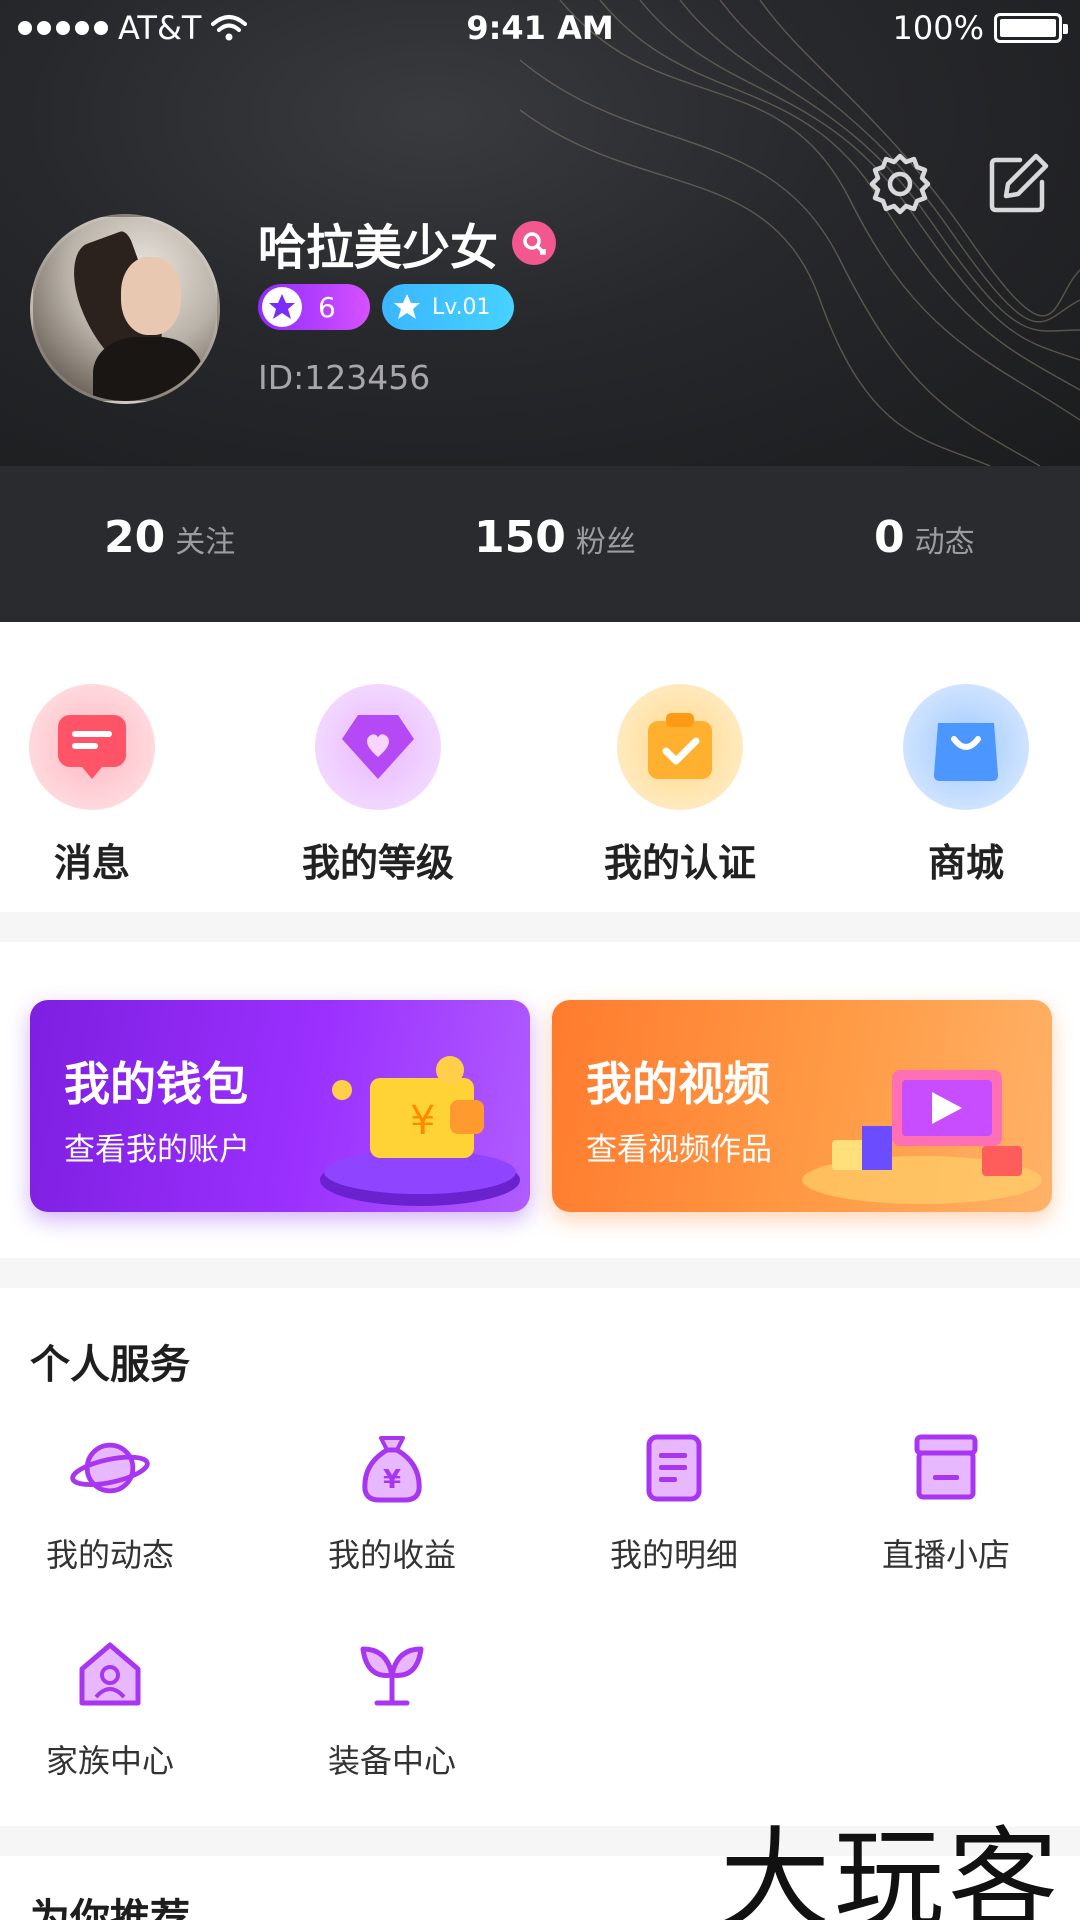 The image size is (1080, 1920). I want to click on watermark: 大玩客, so click(891, 1868).